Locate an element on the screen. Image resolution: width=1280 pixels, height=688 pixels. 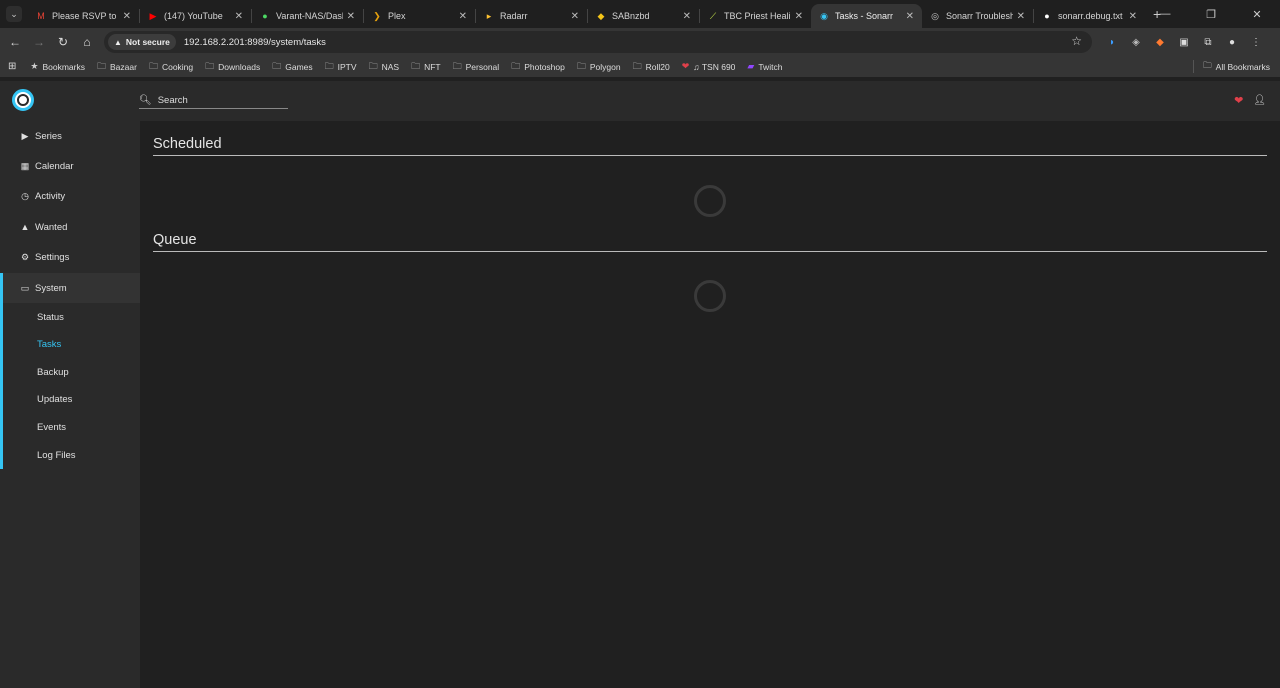
all-bookmarks-button: 🗀 All Bookmarks is located at coordinates (1236, 66).